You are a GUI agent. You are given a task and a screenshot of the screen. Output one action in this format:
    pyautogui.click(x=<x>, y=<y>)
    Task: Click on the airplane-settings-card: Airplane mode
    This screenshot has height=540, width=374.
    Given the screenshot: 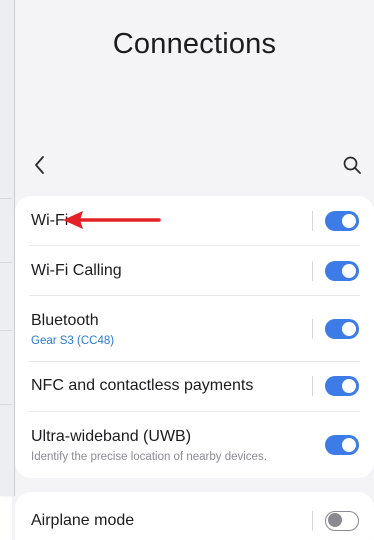 What is the action you would take?
    pyautogui.click(x=194, y=516)
    